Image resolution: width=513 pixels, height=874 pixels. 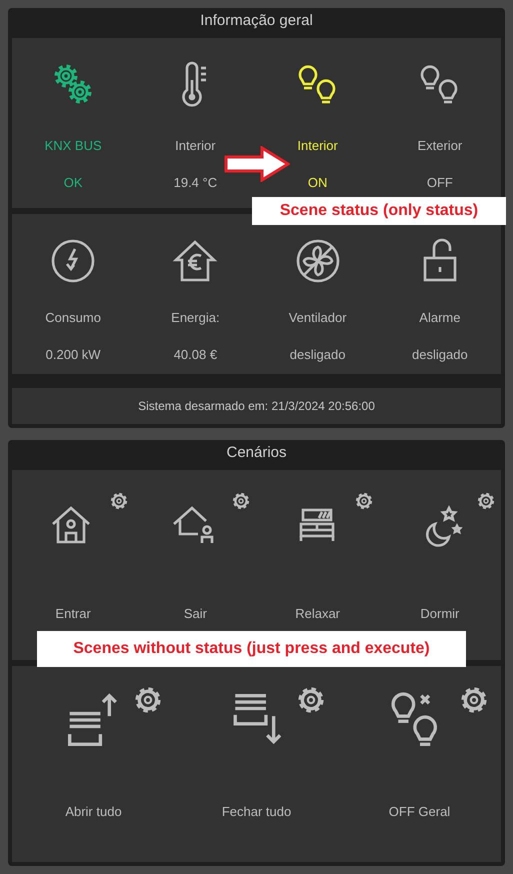 I want to click on tile-label: Sair, so click(x=195, y=613).